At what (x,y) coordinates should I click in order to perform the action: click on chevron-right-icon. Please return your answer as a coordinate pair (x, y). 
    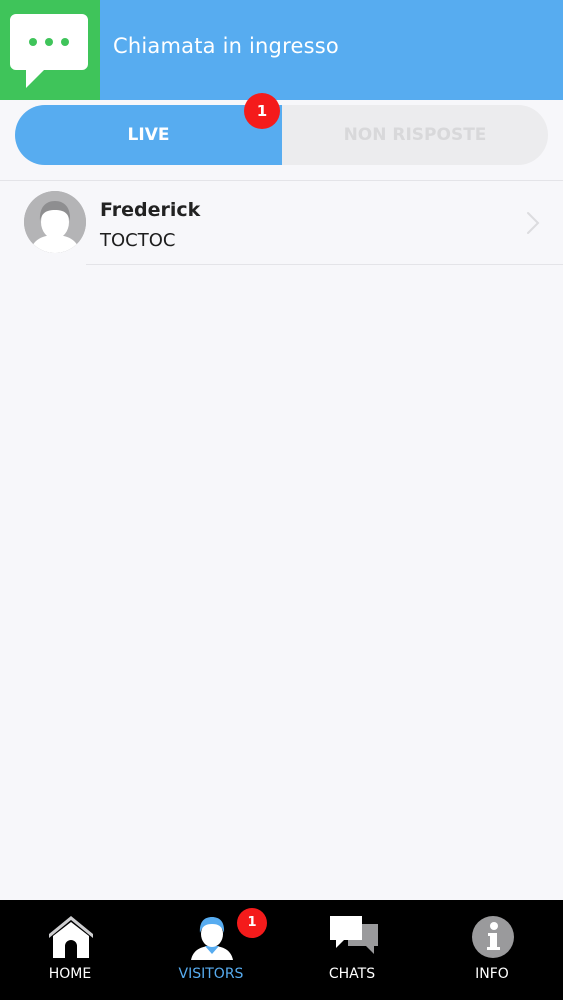
    Looking at the image, I should click on (533, 223).